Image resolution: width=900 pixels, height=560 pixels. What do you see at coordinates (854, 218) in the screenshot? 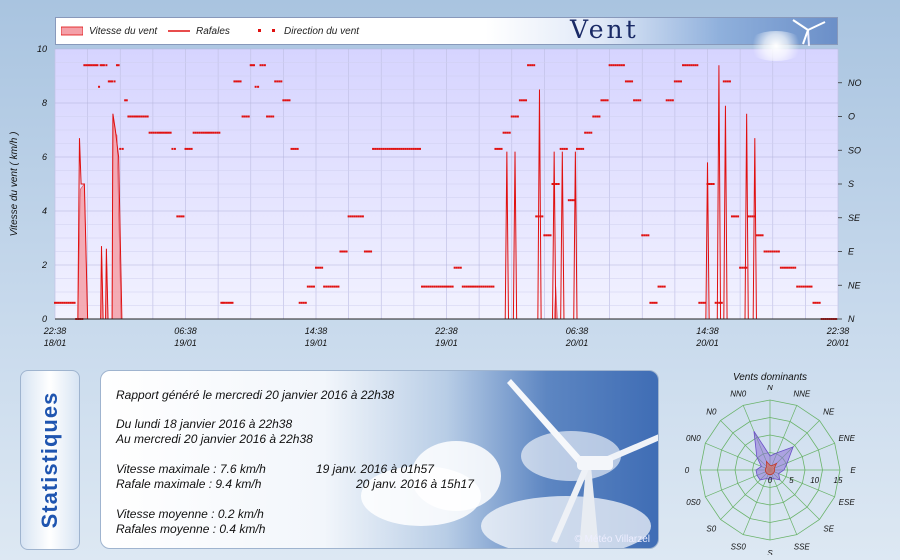
I see `direction-tick-label: SE` at bounding box center [854, 218].